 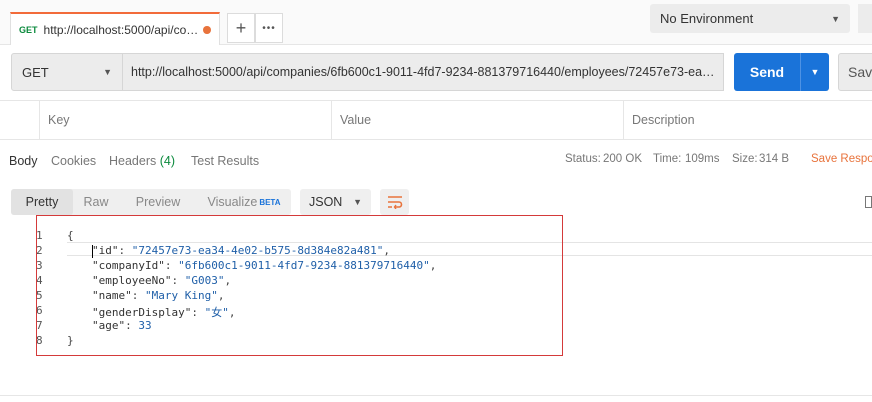 I want to click on params-description-header: Description, so click(x=747, y=120).